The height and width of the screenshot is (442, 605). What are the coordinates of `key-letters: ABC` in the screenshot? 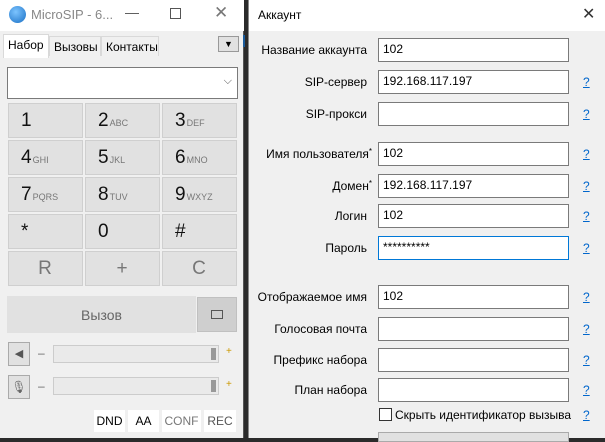 It's located at (119, 122).